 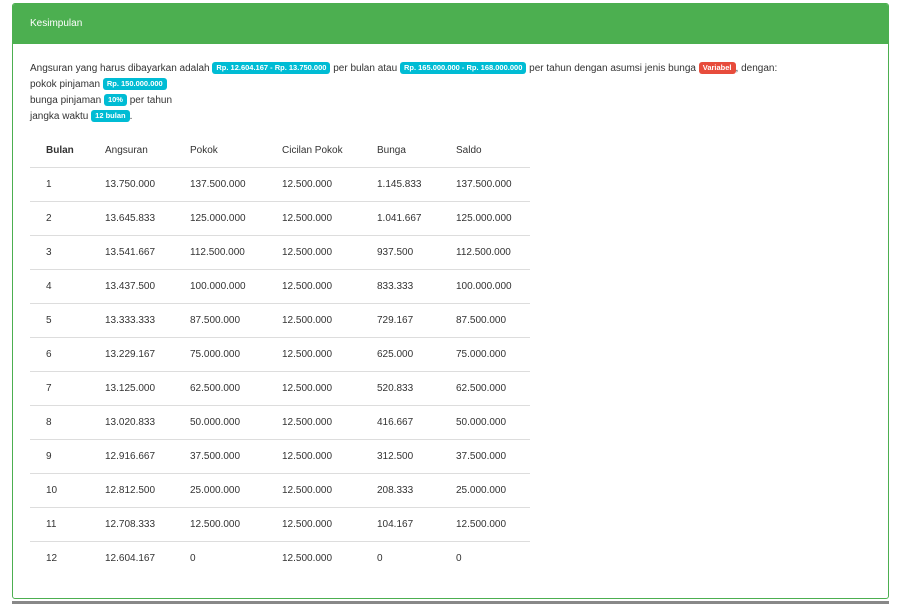 I want to click on cell-pokok: 75.000.000, so click(x=220, y=354).